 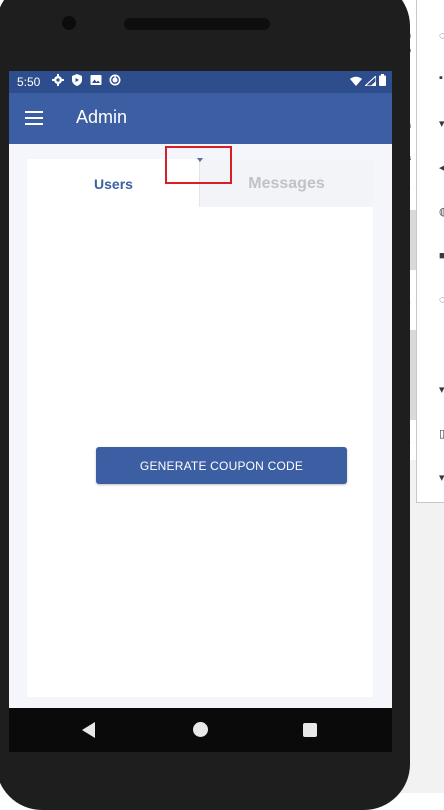 I want to click on shield-icon, so click(x=77, y=80).